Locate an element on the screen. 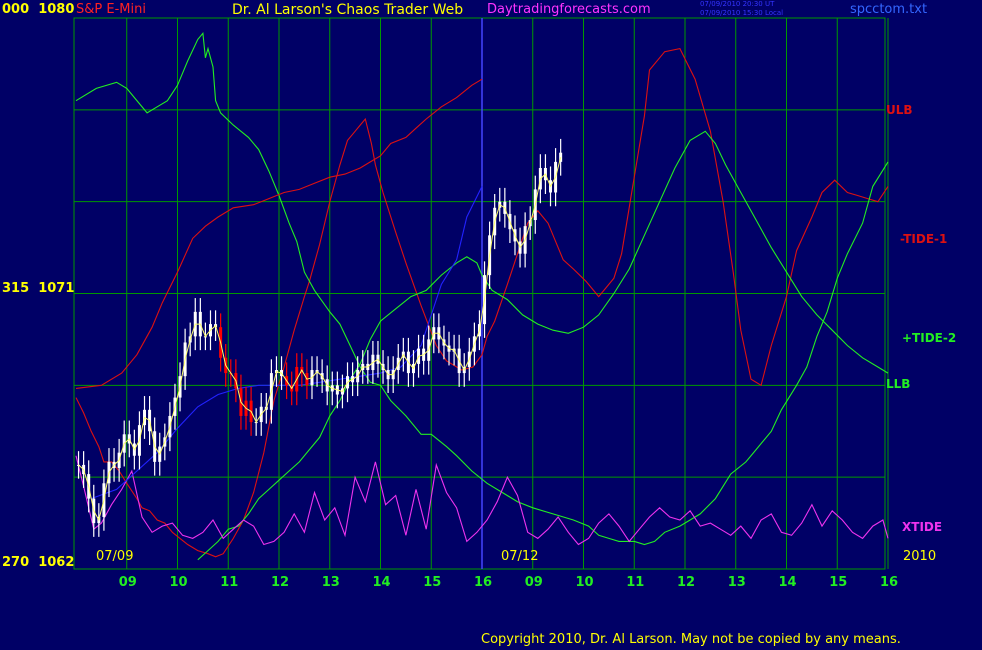 Image resolution: width=982 pixels, height=650 pixels. tide2-label: +TIDE-2 is located at coordinates (929, 338).